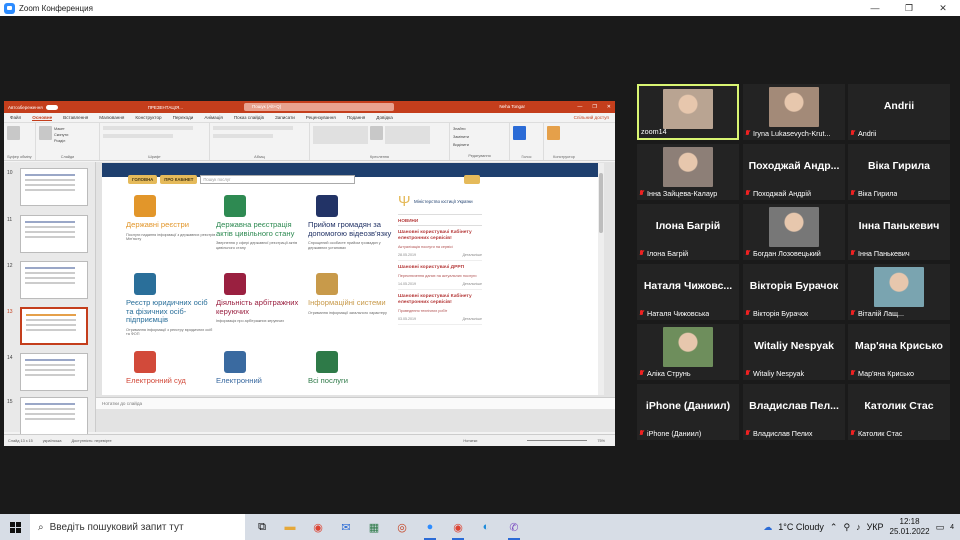 Image resolution: width=960 pixels, height=540 pixels. Describe the element at coordinates (321, 117) in the screenshot. I see `tab-review: Рецензування` at that location.